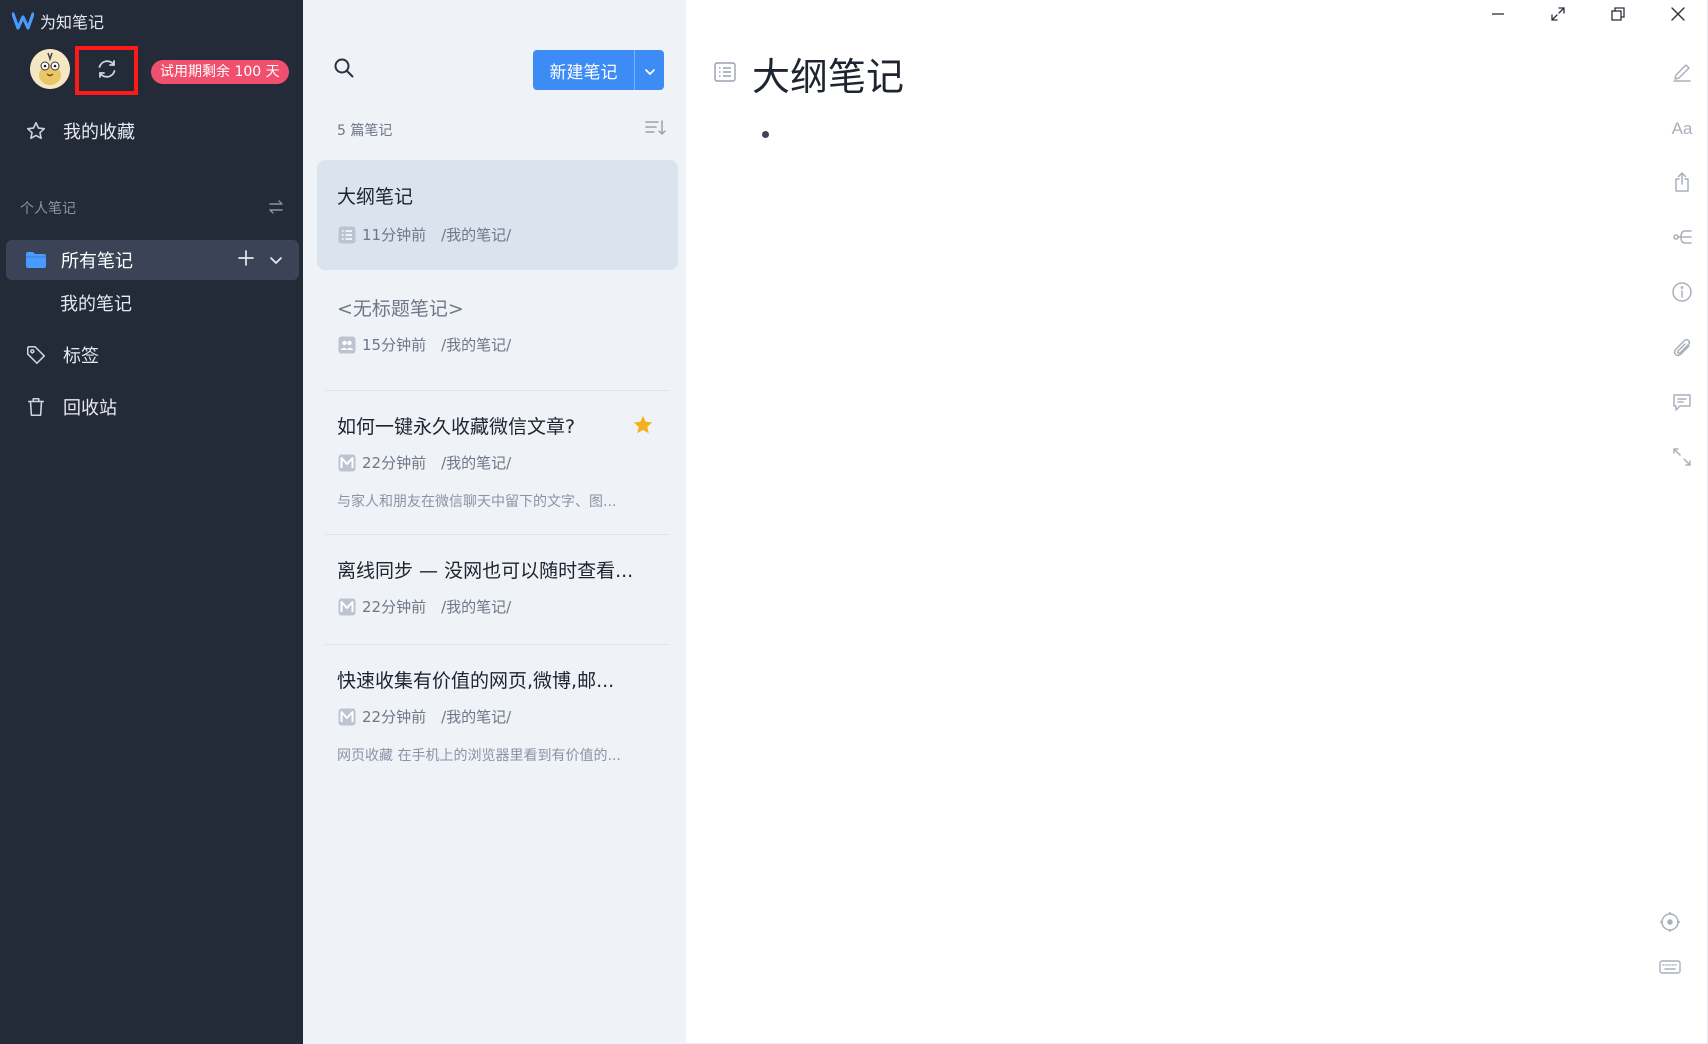 This screenshot has width=1708, height=1044. I want to click on keyboard-button, so click(1670, 969).